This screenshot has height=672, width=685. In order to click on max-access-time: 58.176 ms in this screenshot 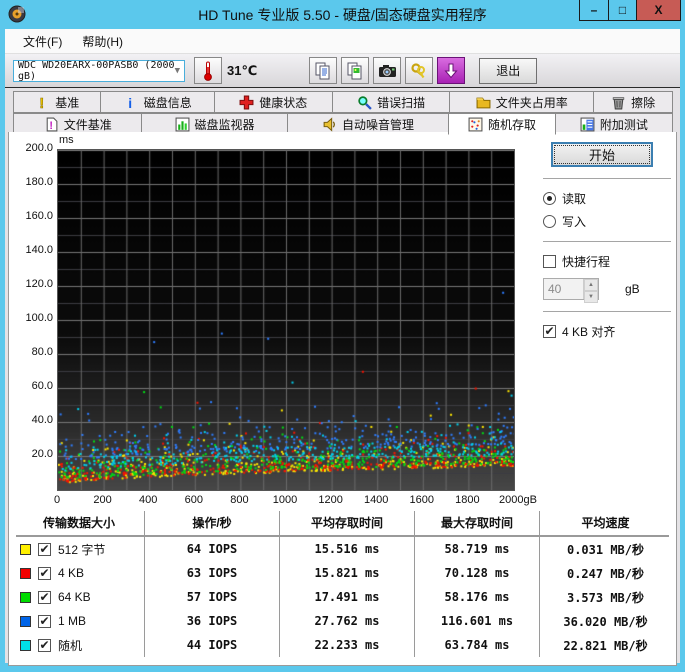, I will do `click(476, 597)`.